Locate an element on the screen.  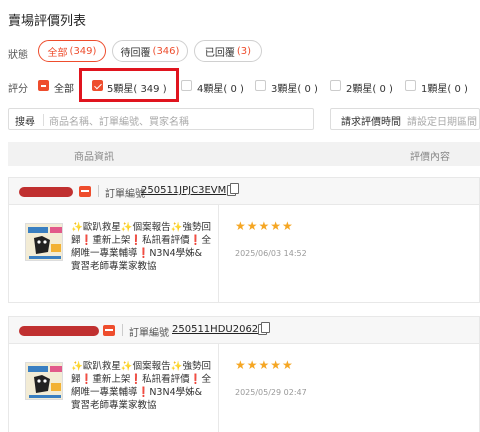
pill-count: (349) is located at coordinates (83, 51).